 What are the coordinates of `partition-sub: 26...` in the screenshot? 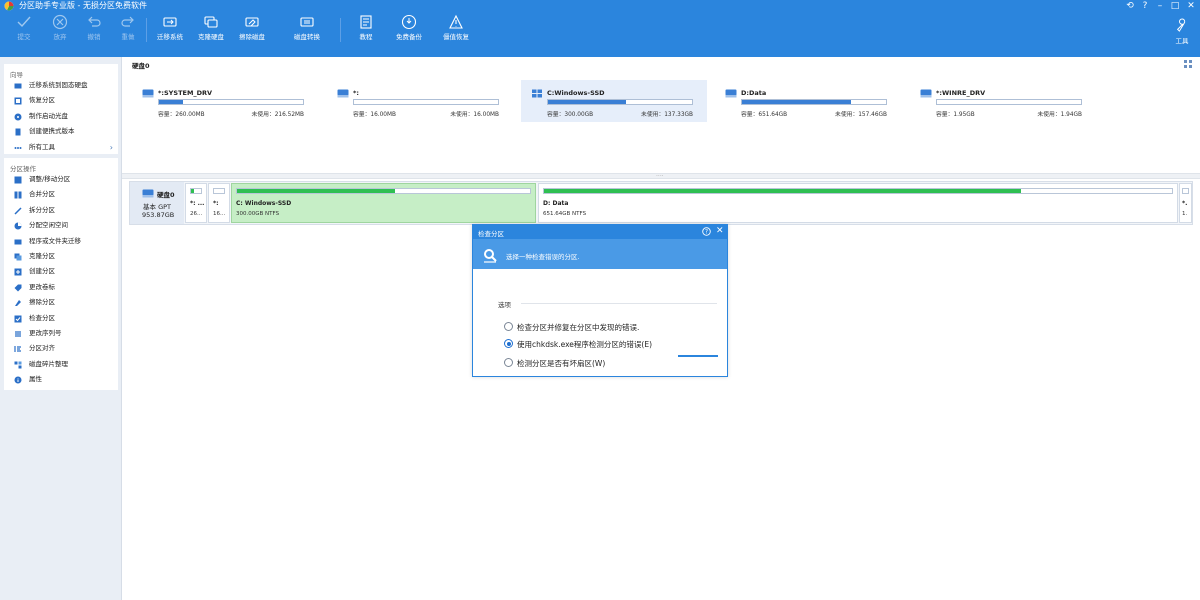 It's located at (196, 214).